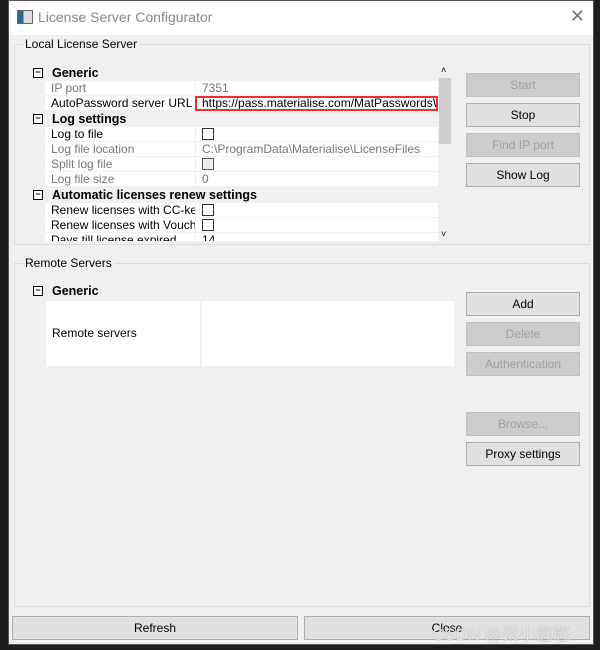 Image resolution: width=600 pixels, height=650 pixels. I want to click on watermark: CSDN @梁小憨憨, so click(501, 634).